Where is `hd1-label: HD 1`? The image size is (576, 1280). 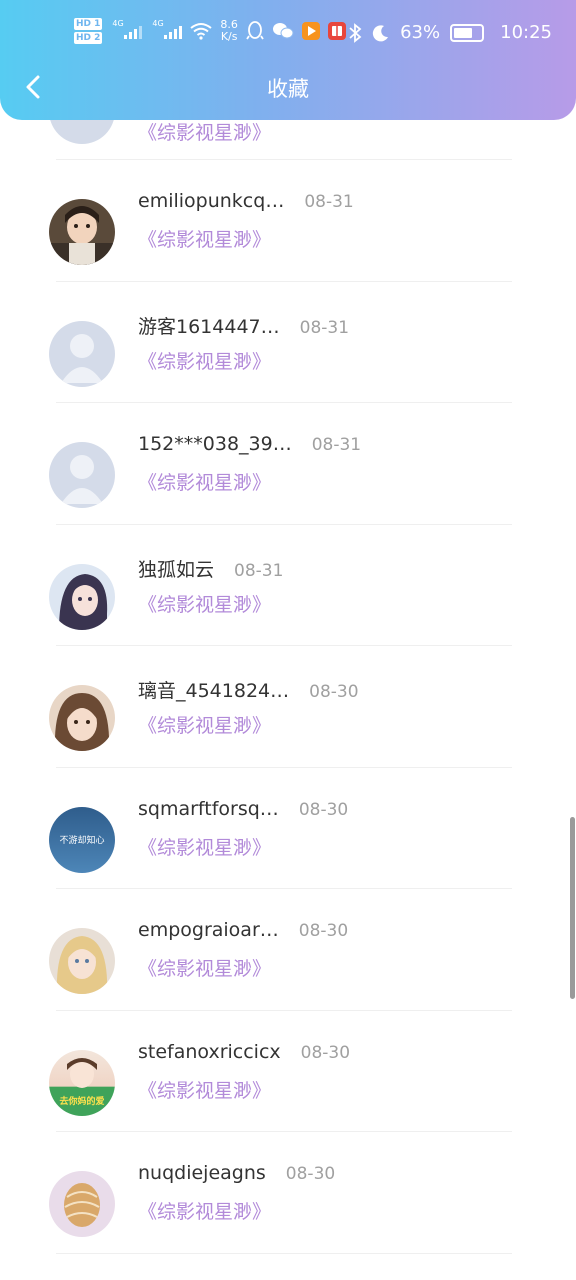
hd1-label: HD 1 is located at coordinates (88, 24).